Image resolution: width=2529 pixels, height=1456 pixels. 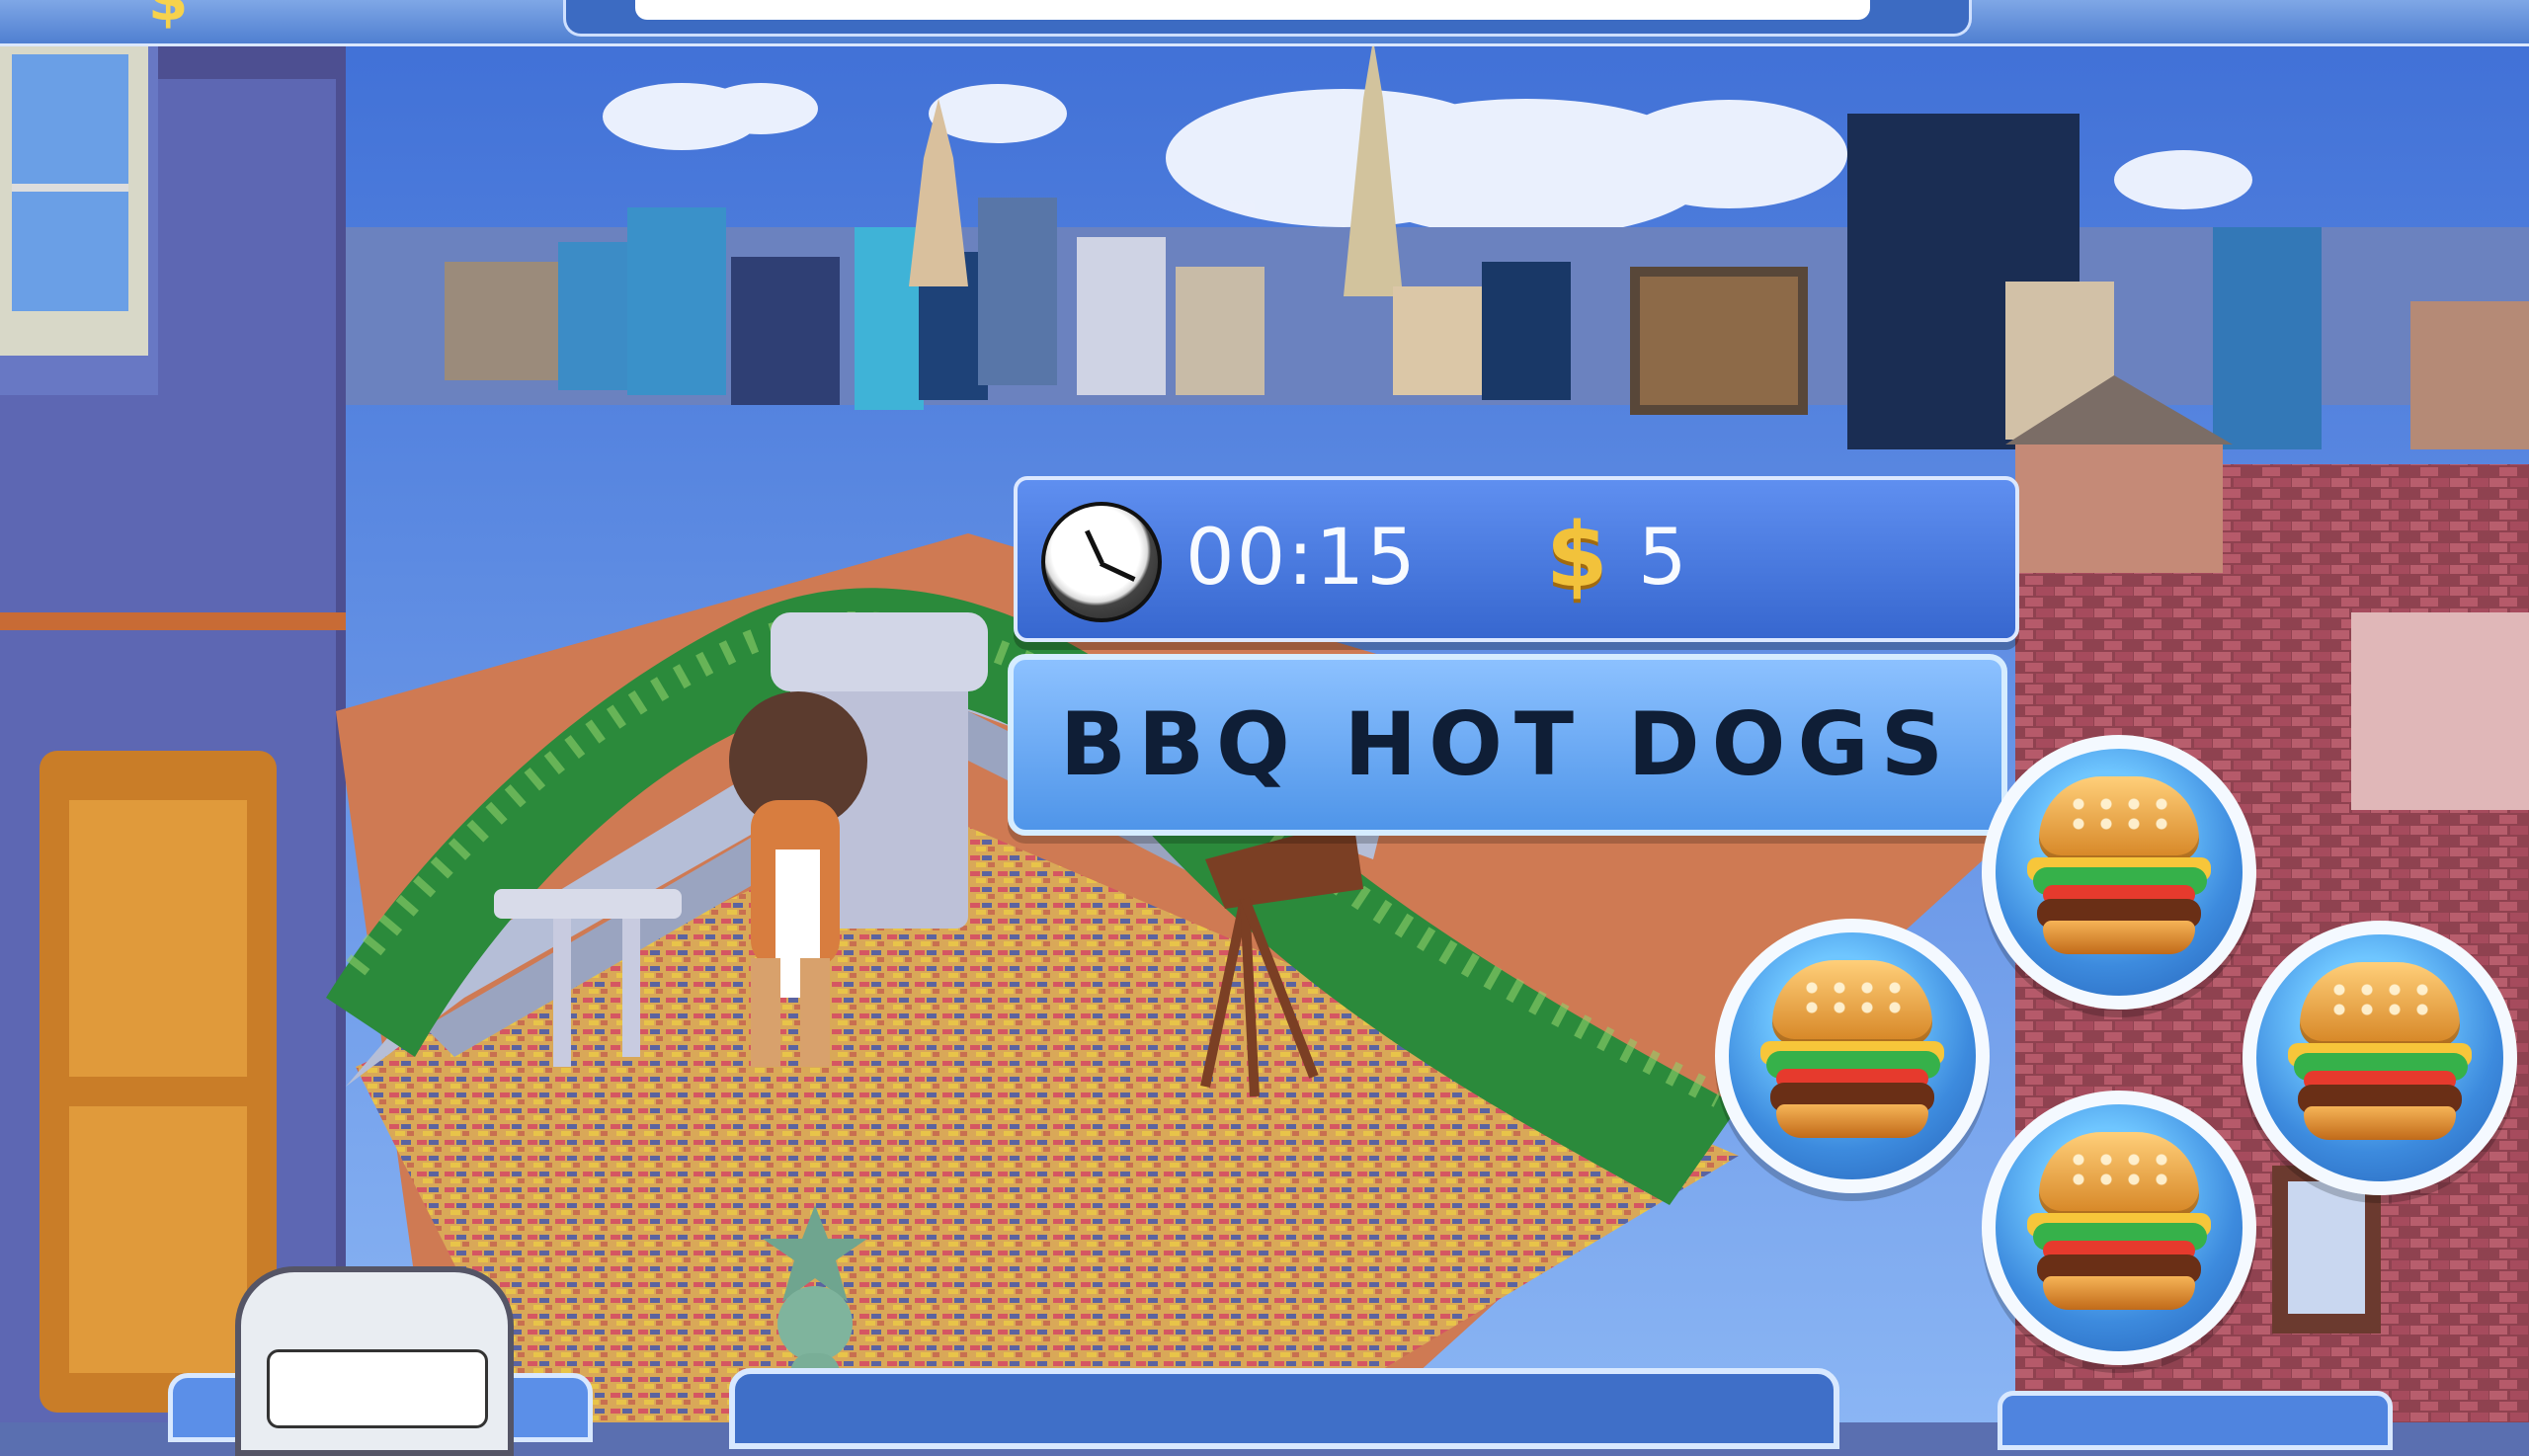 I want to click on recipe-title: BBQ HOT DOGS, so click(x=1507, y=744).